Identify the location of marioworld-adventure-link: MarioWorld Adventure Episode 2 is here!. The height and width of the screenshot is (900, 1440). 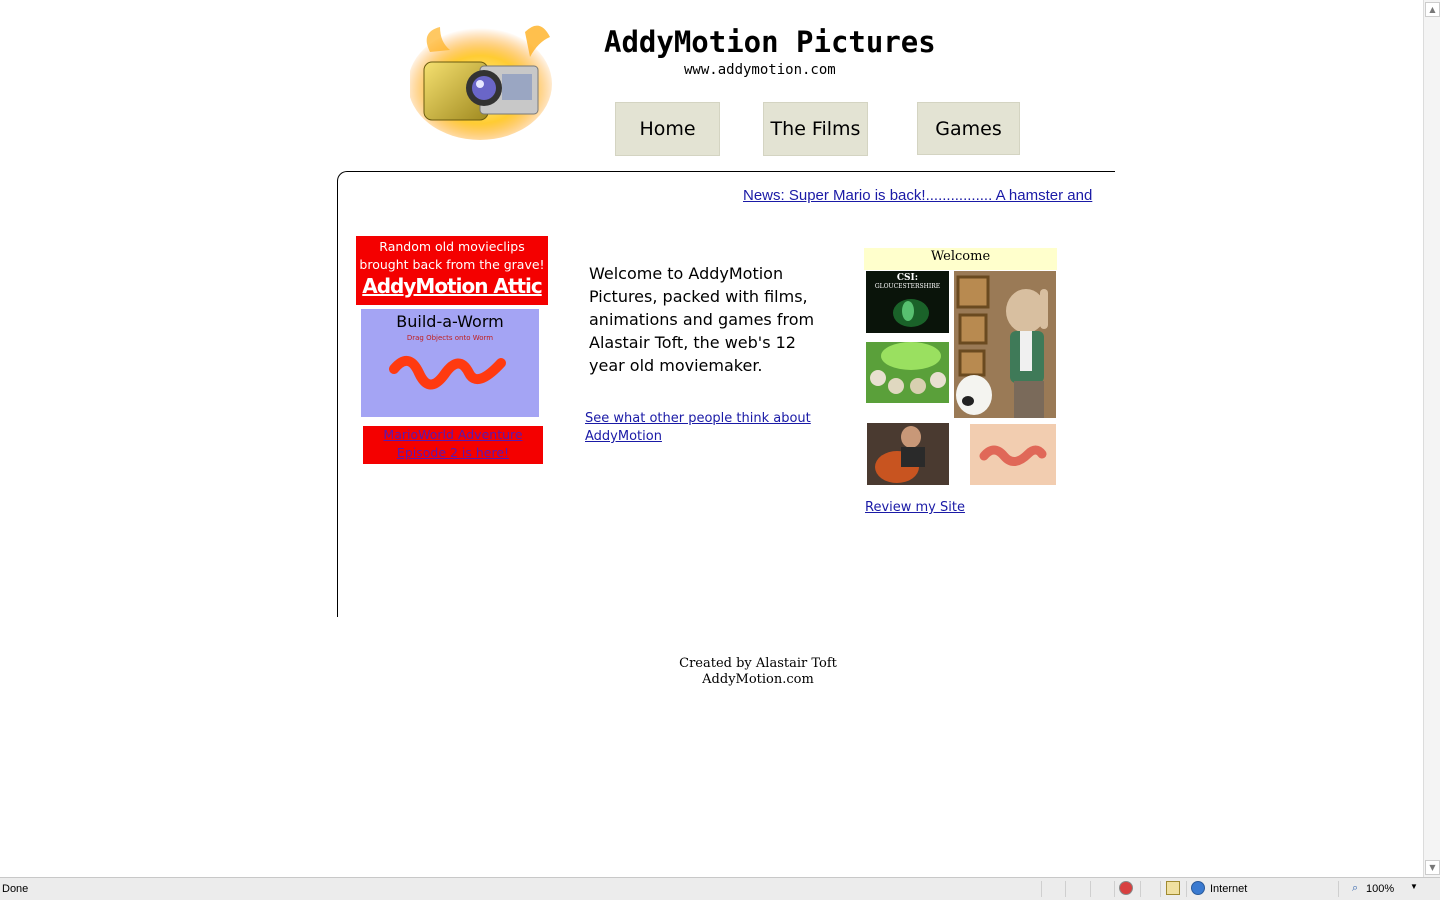
(453, 445).